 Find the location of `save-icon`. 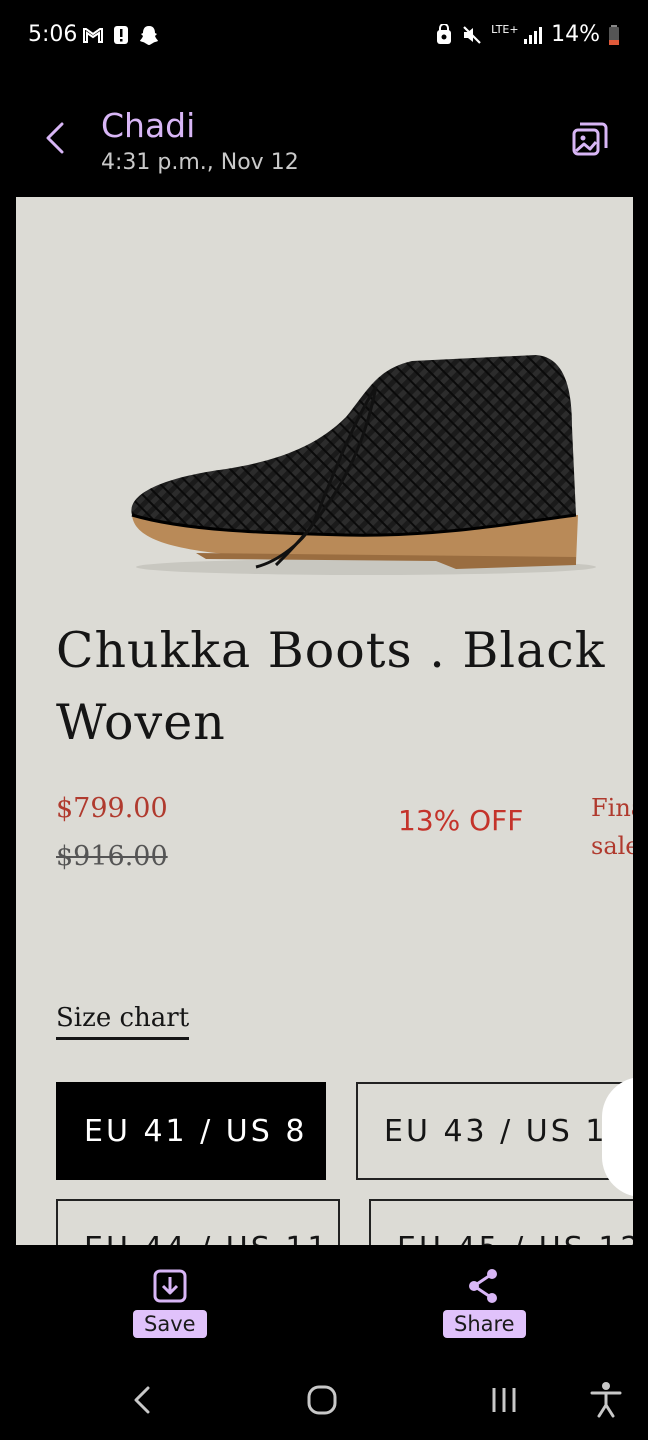

save-icon is located at coordinates (170, 1286).